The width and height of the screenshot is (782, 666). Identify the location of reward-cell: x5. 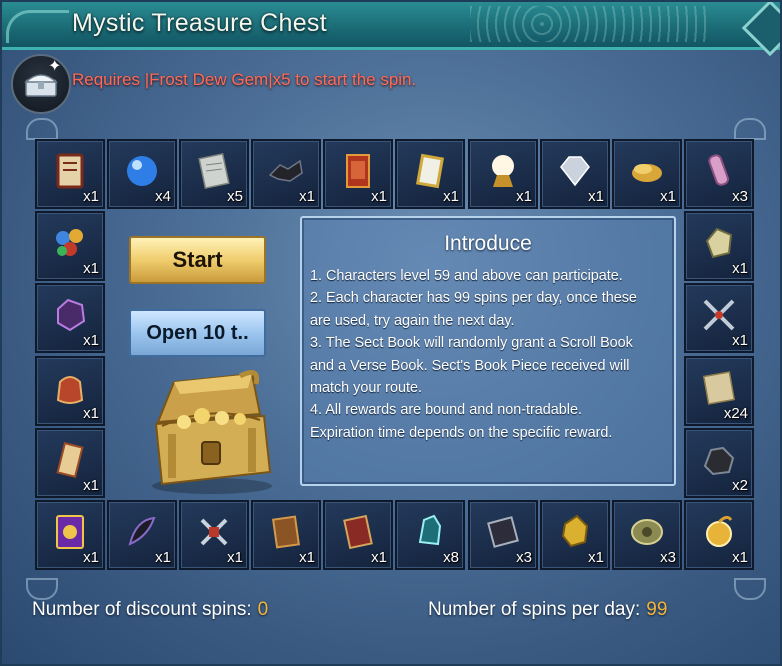
(214, 174).